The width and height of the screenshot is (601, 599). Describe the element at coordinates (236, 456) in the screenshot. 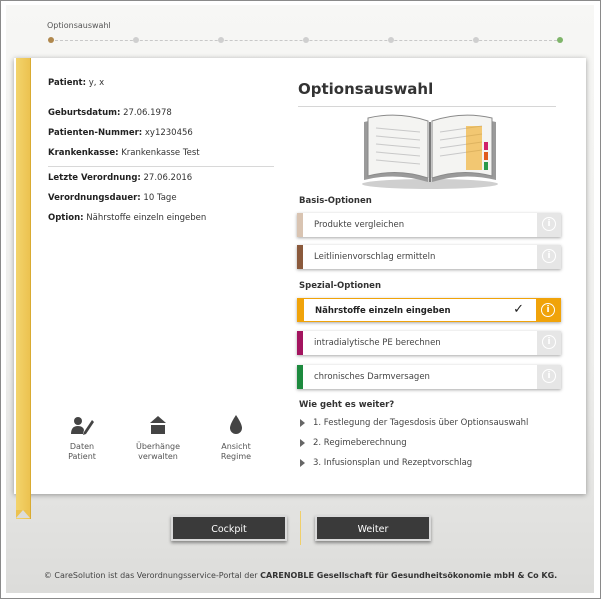

I see `tool-view-regime-line2: Regime` at that location.